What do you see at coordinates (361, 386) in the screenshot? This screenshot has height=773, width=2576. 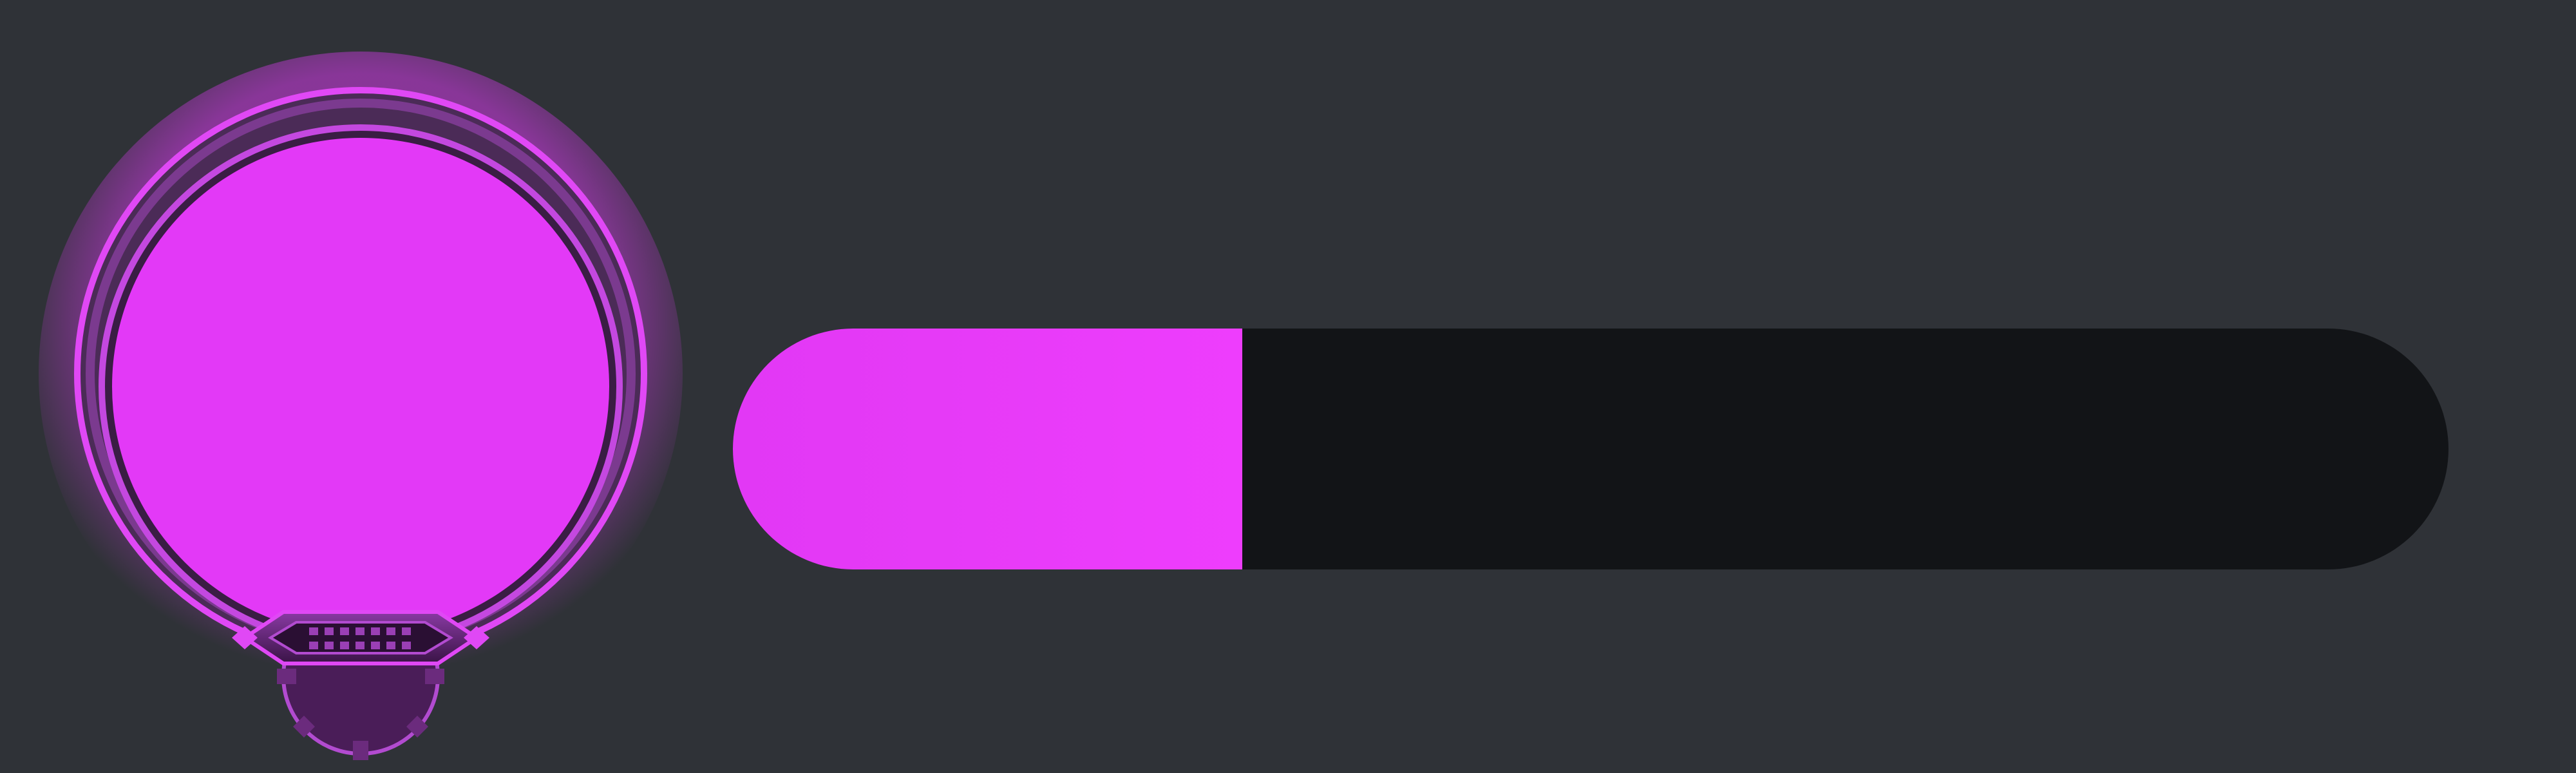 I see `portrait-fill` at bounding box center [361, 386].